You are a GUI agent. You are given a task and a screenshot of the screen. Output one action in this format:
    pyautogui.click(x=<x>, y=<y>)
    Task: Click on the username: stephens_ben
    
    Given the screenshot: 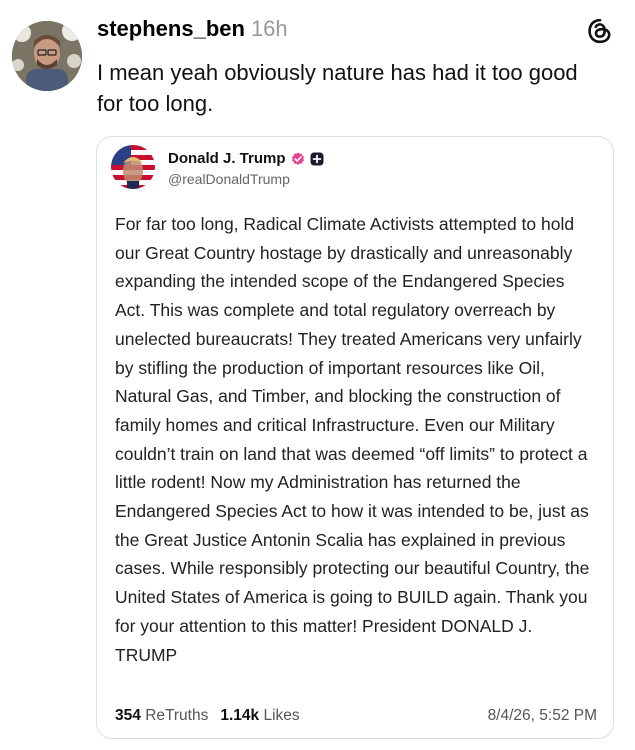 What is the action you would take?
    pyautogui.click(x=171, y=28)
    